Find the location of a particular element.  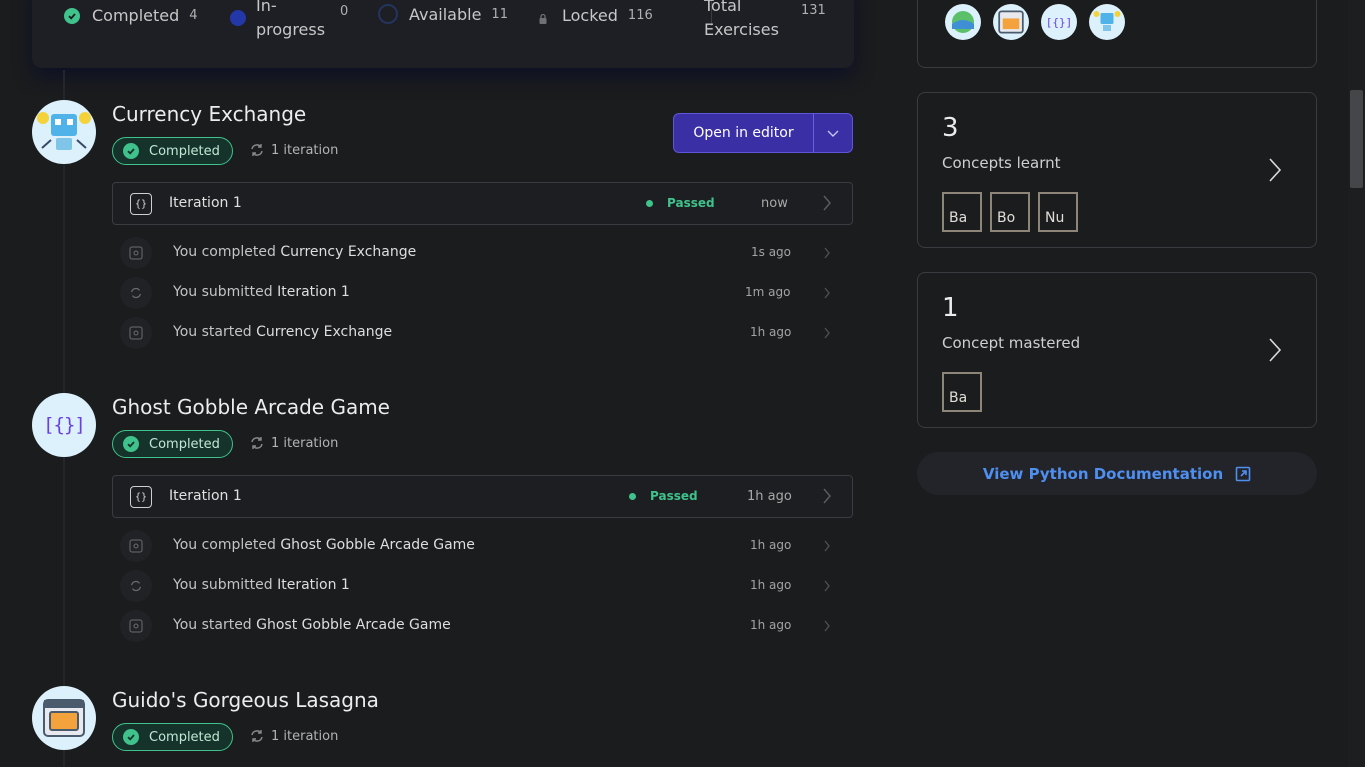

external-link-icon is located at coordinates (1243, 473).